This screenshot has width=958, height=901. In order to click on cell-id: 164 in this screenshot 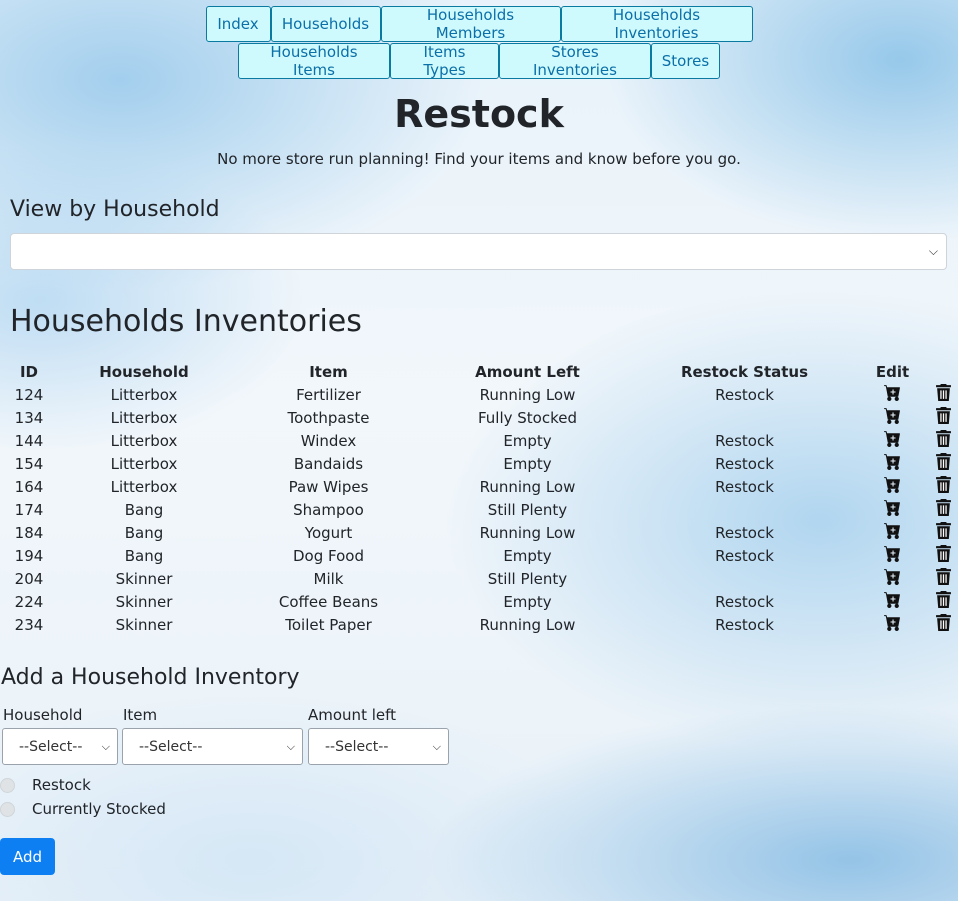, I will do `click(29, 486)`.